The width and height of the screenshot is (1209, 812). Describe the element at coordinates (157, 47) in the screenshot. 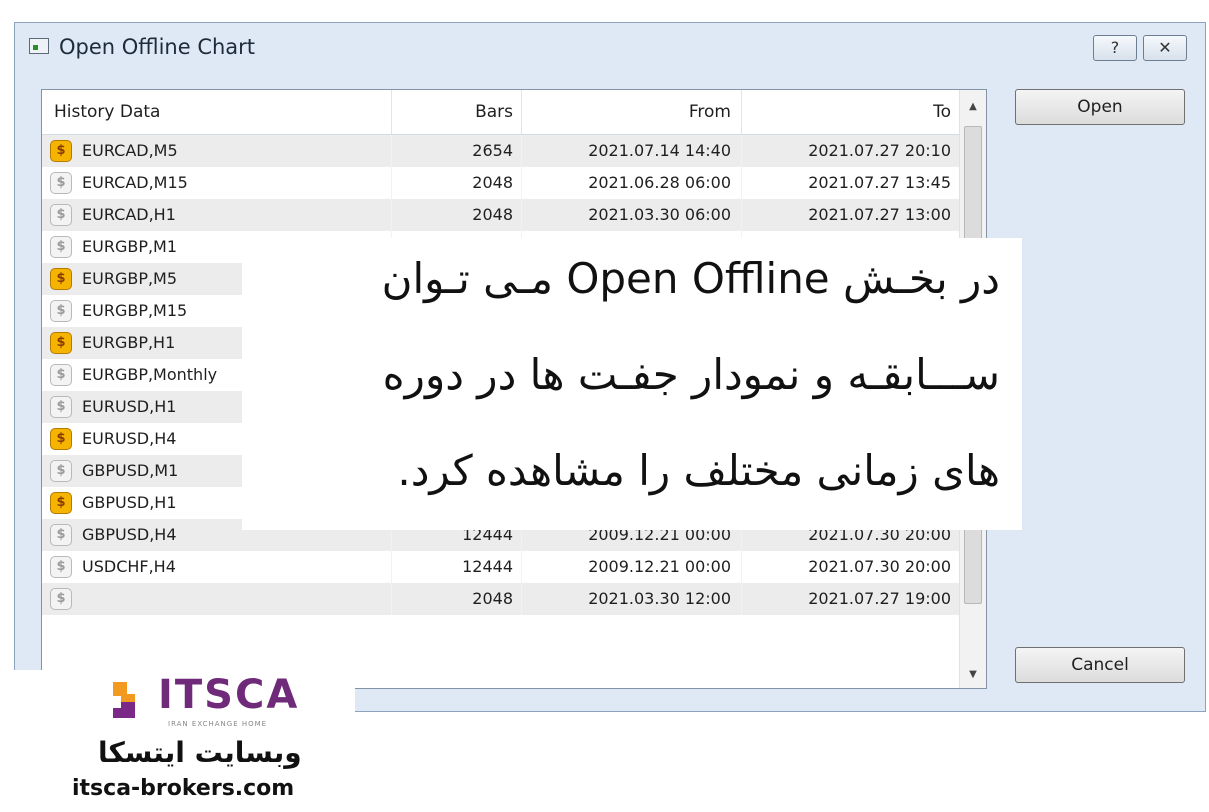

I see `window-title: Open Offline Chart` at that location.